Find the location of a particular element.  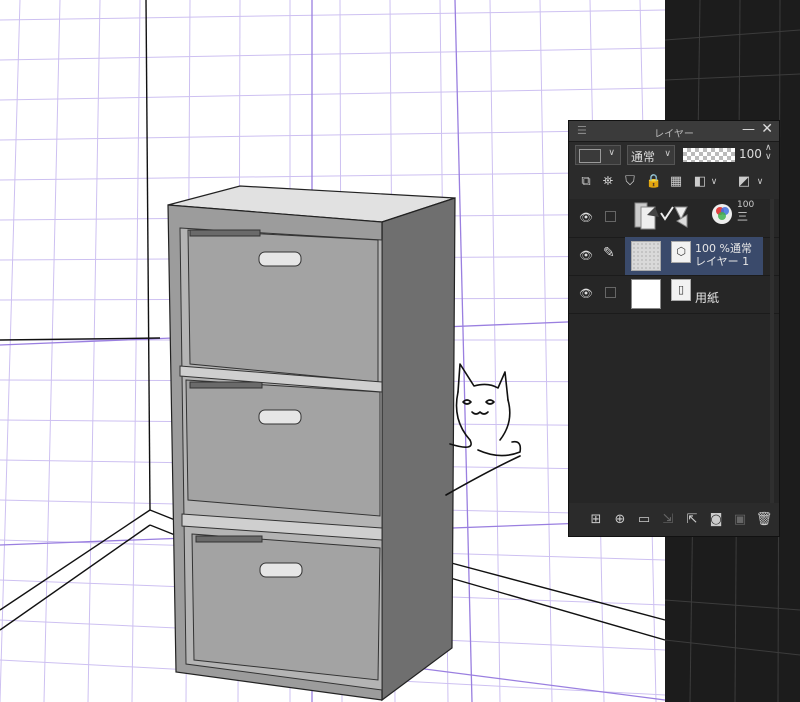

blend-mode-dropdown: 通常 ∨ is located at coordinates (651, 155).